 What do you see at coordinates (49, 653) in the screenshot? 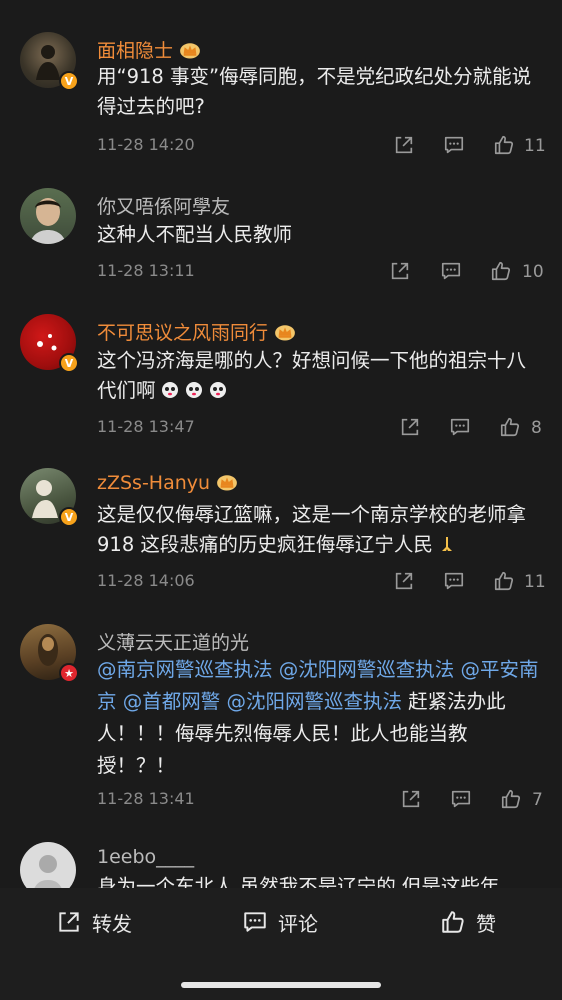
I see `avatar: ★` at bounding box center [49, 653].